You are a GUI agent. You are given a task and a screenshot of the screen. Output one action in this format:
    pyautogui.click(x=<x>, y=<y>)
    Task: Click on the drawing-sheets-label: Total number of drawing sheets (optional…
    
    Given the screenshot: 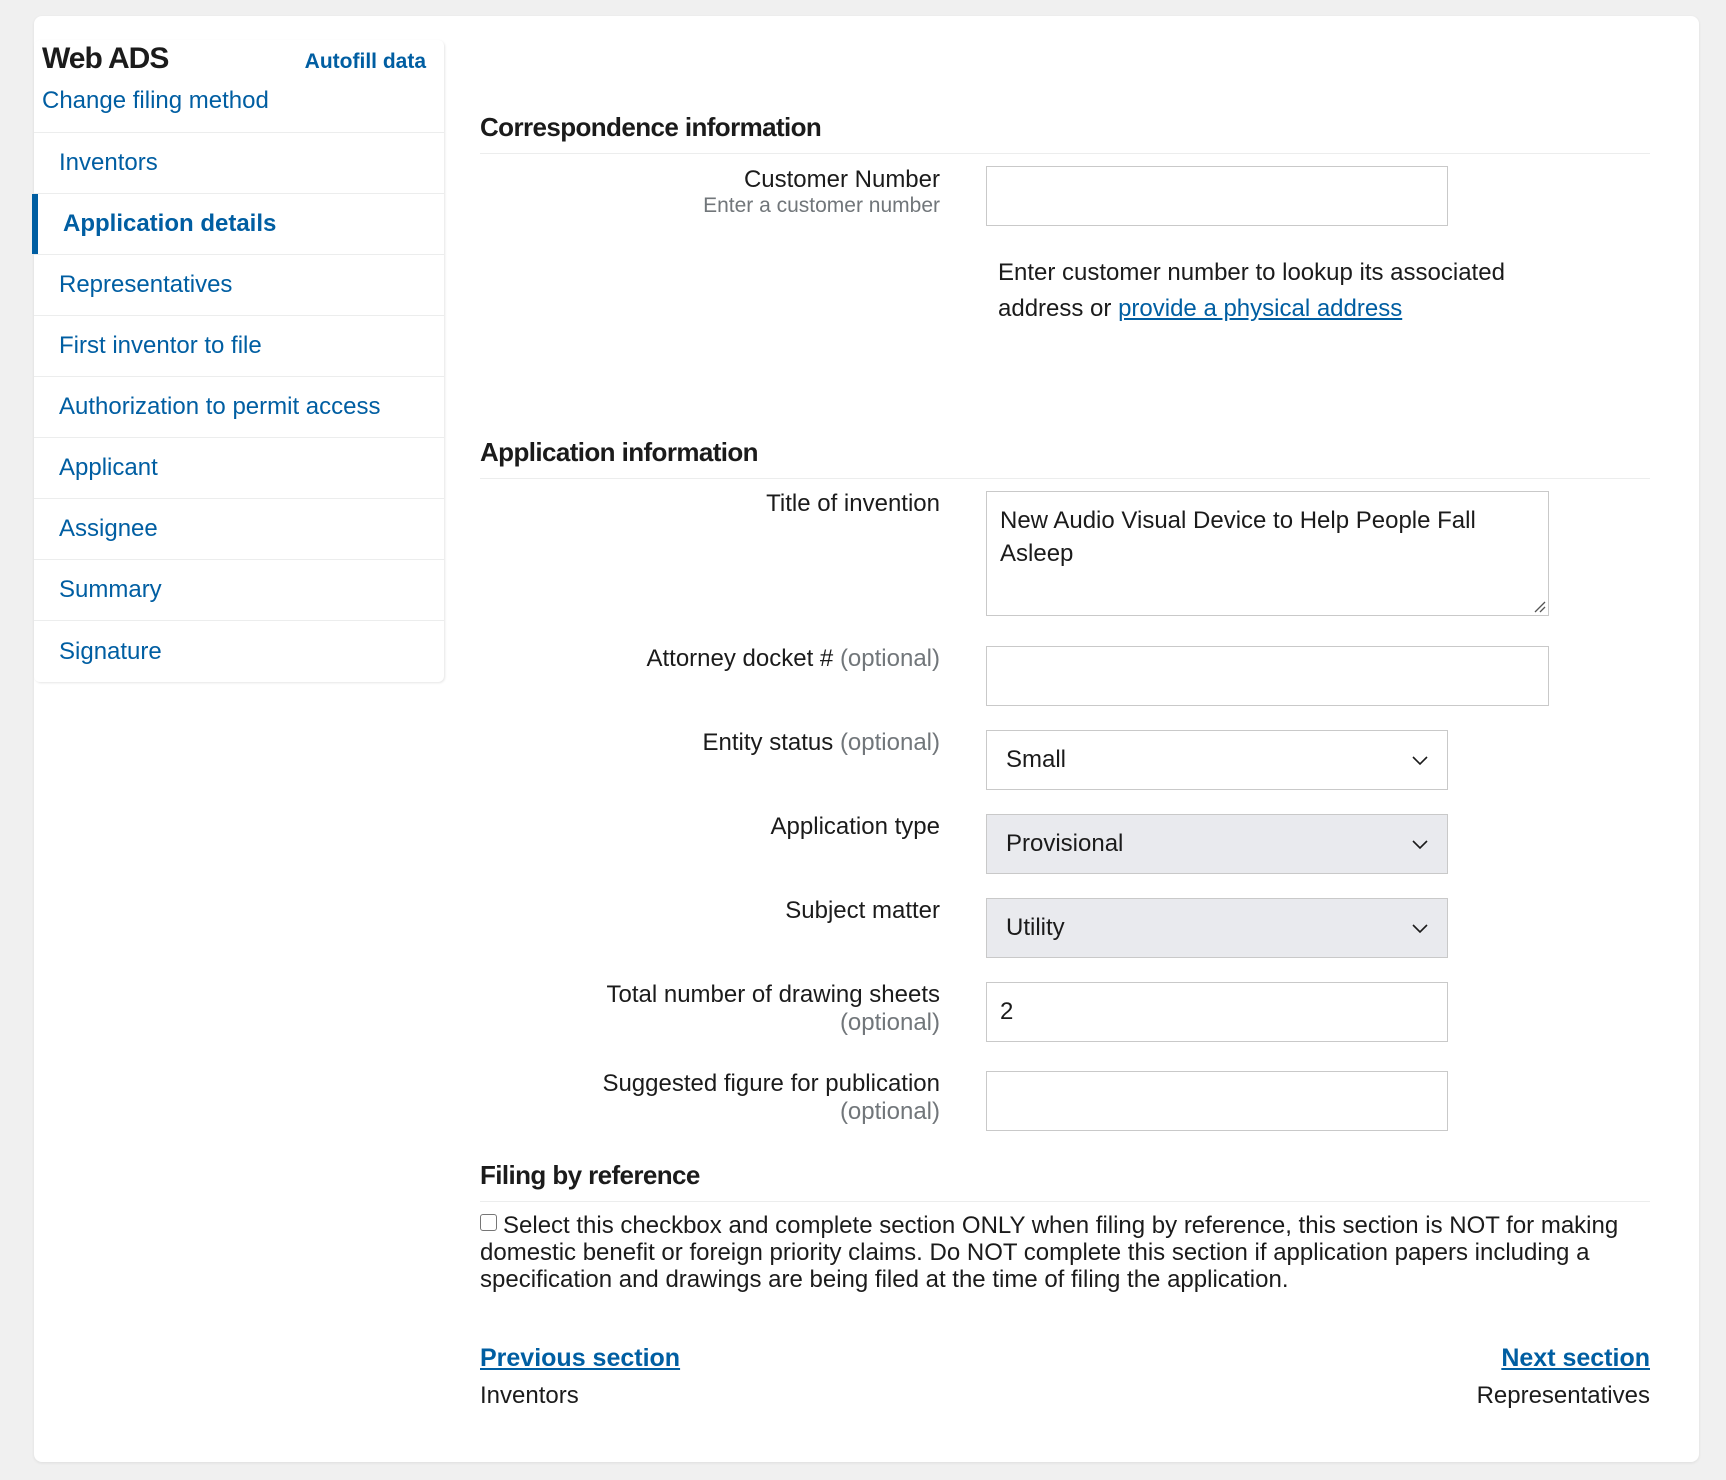 What is the action you would take?
    pyautogui.click(x=773, y=1009)
    